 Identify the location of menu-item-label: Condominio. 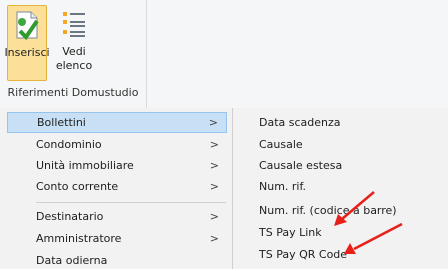
(69, 144).